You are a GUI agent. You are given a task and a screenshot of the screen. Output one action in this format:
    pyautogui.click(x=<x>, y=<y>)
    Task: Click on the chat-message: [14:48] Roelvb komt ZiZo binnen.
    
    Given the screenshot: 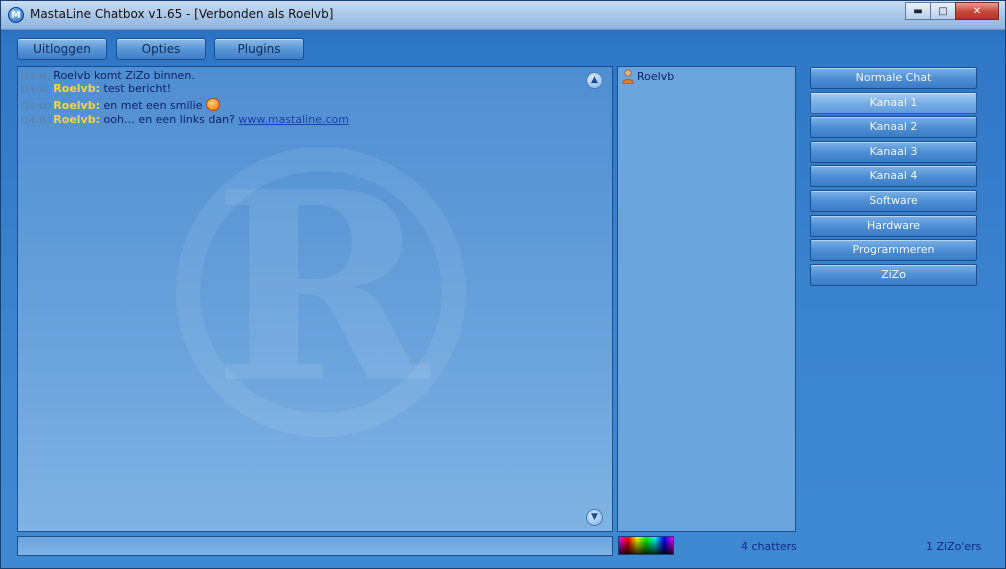 What is the action you would take?
    pyautogui.click(x=108, y=75)
    